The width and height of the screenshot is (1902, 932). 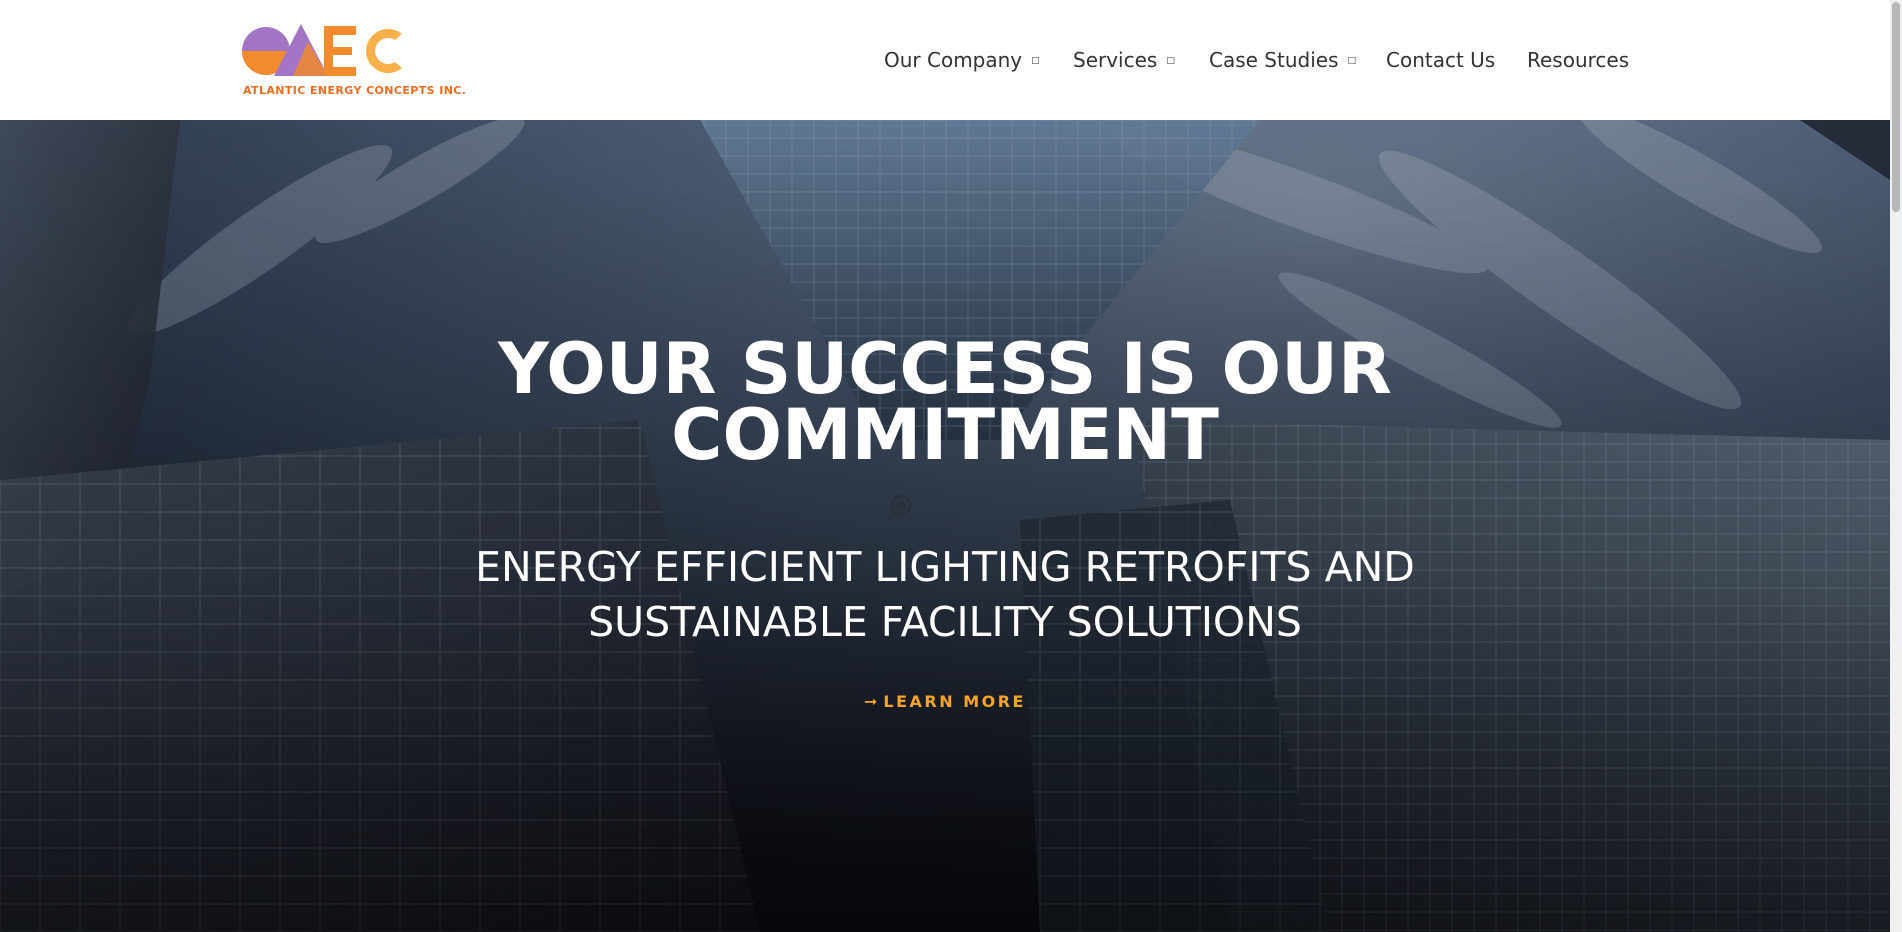 What do you see at coordinates (1896, 107) in the screenshot?
I see `scrollbar-thumb` at bounding box center [1896, 107].